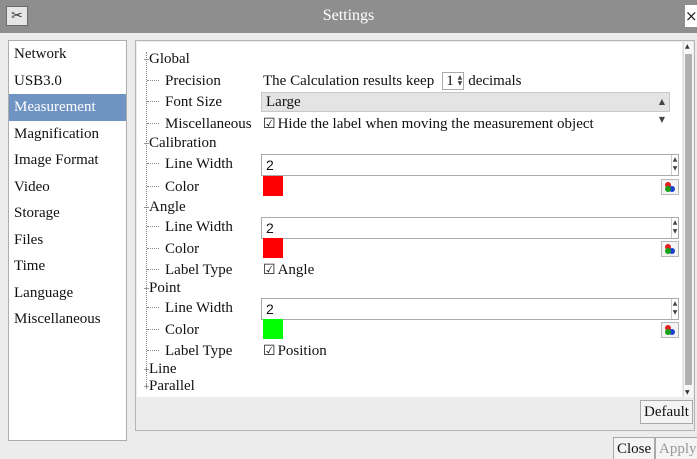 This screenshot has width=697, height=459. I want to click on title-bar: ✂ Settings ×, so click(348, 16).